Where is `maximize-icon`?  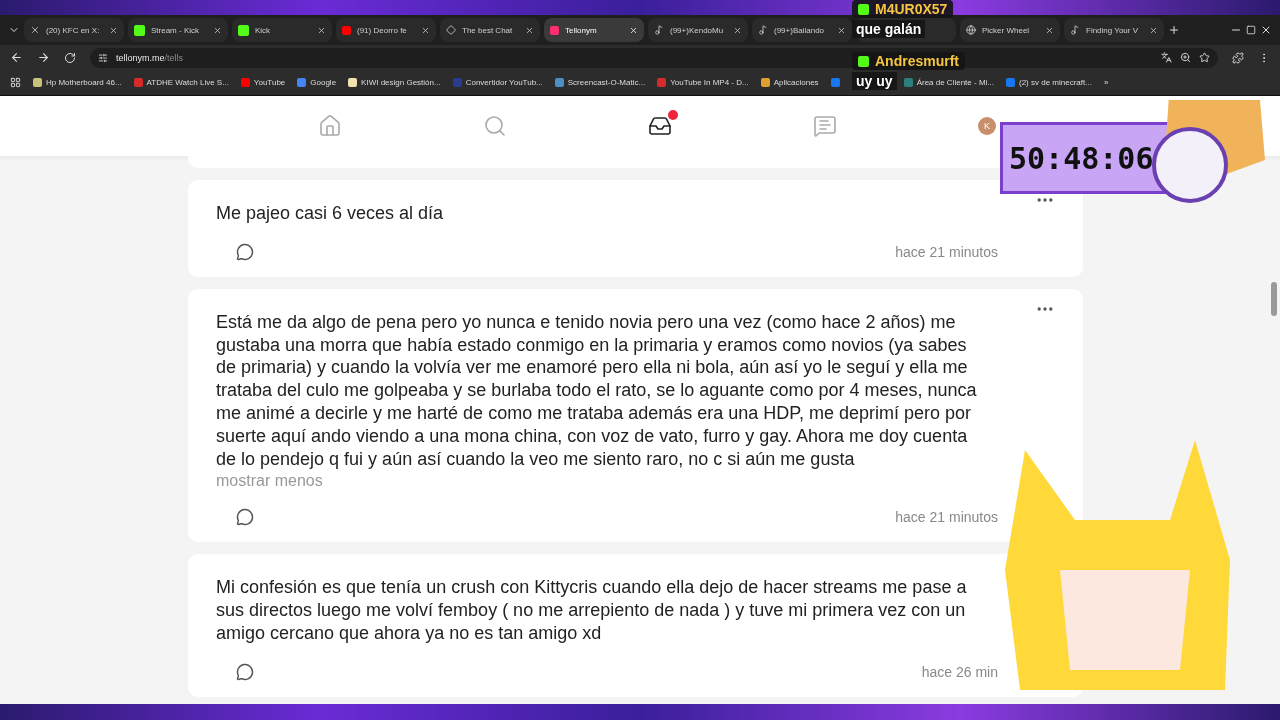 maximize-icon is located at coordinates (1251, 30).